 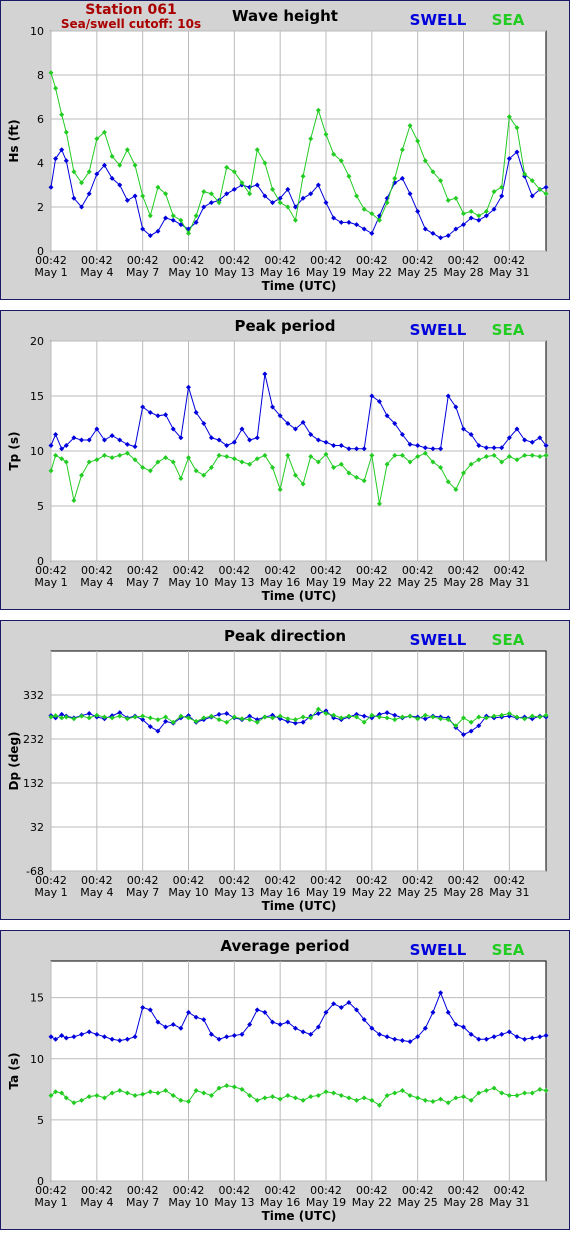 I want to click on chart-title: Peak period, so click(x=285, y=326).